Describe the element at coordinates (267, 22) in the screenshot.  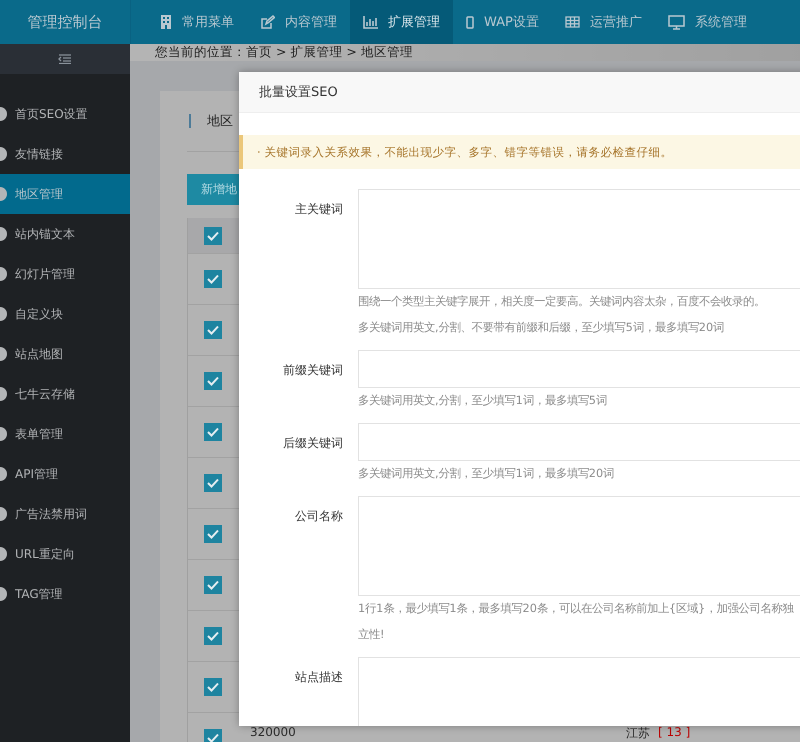
I see `edit-icon` at that location.